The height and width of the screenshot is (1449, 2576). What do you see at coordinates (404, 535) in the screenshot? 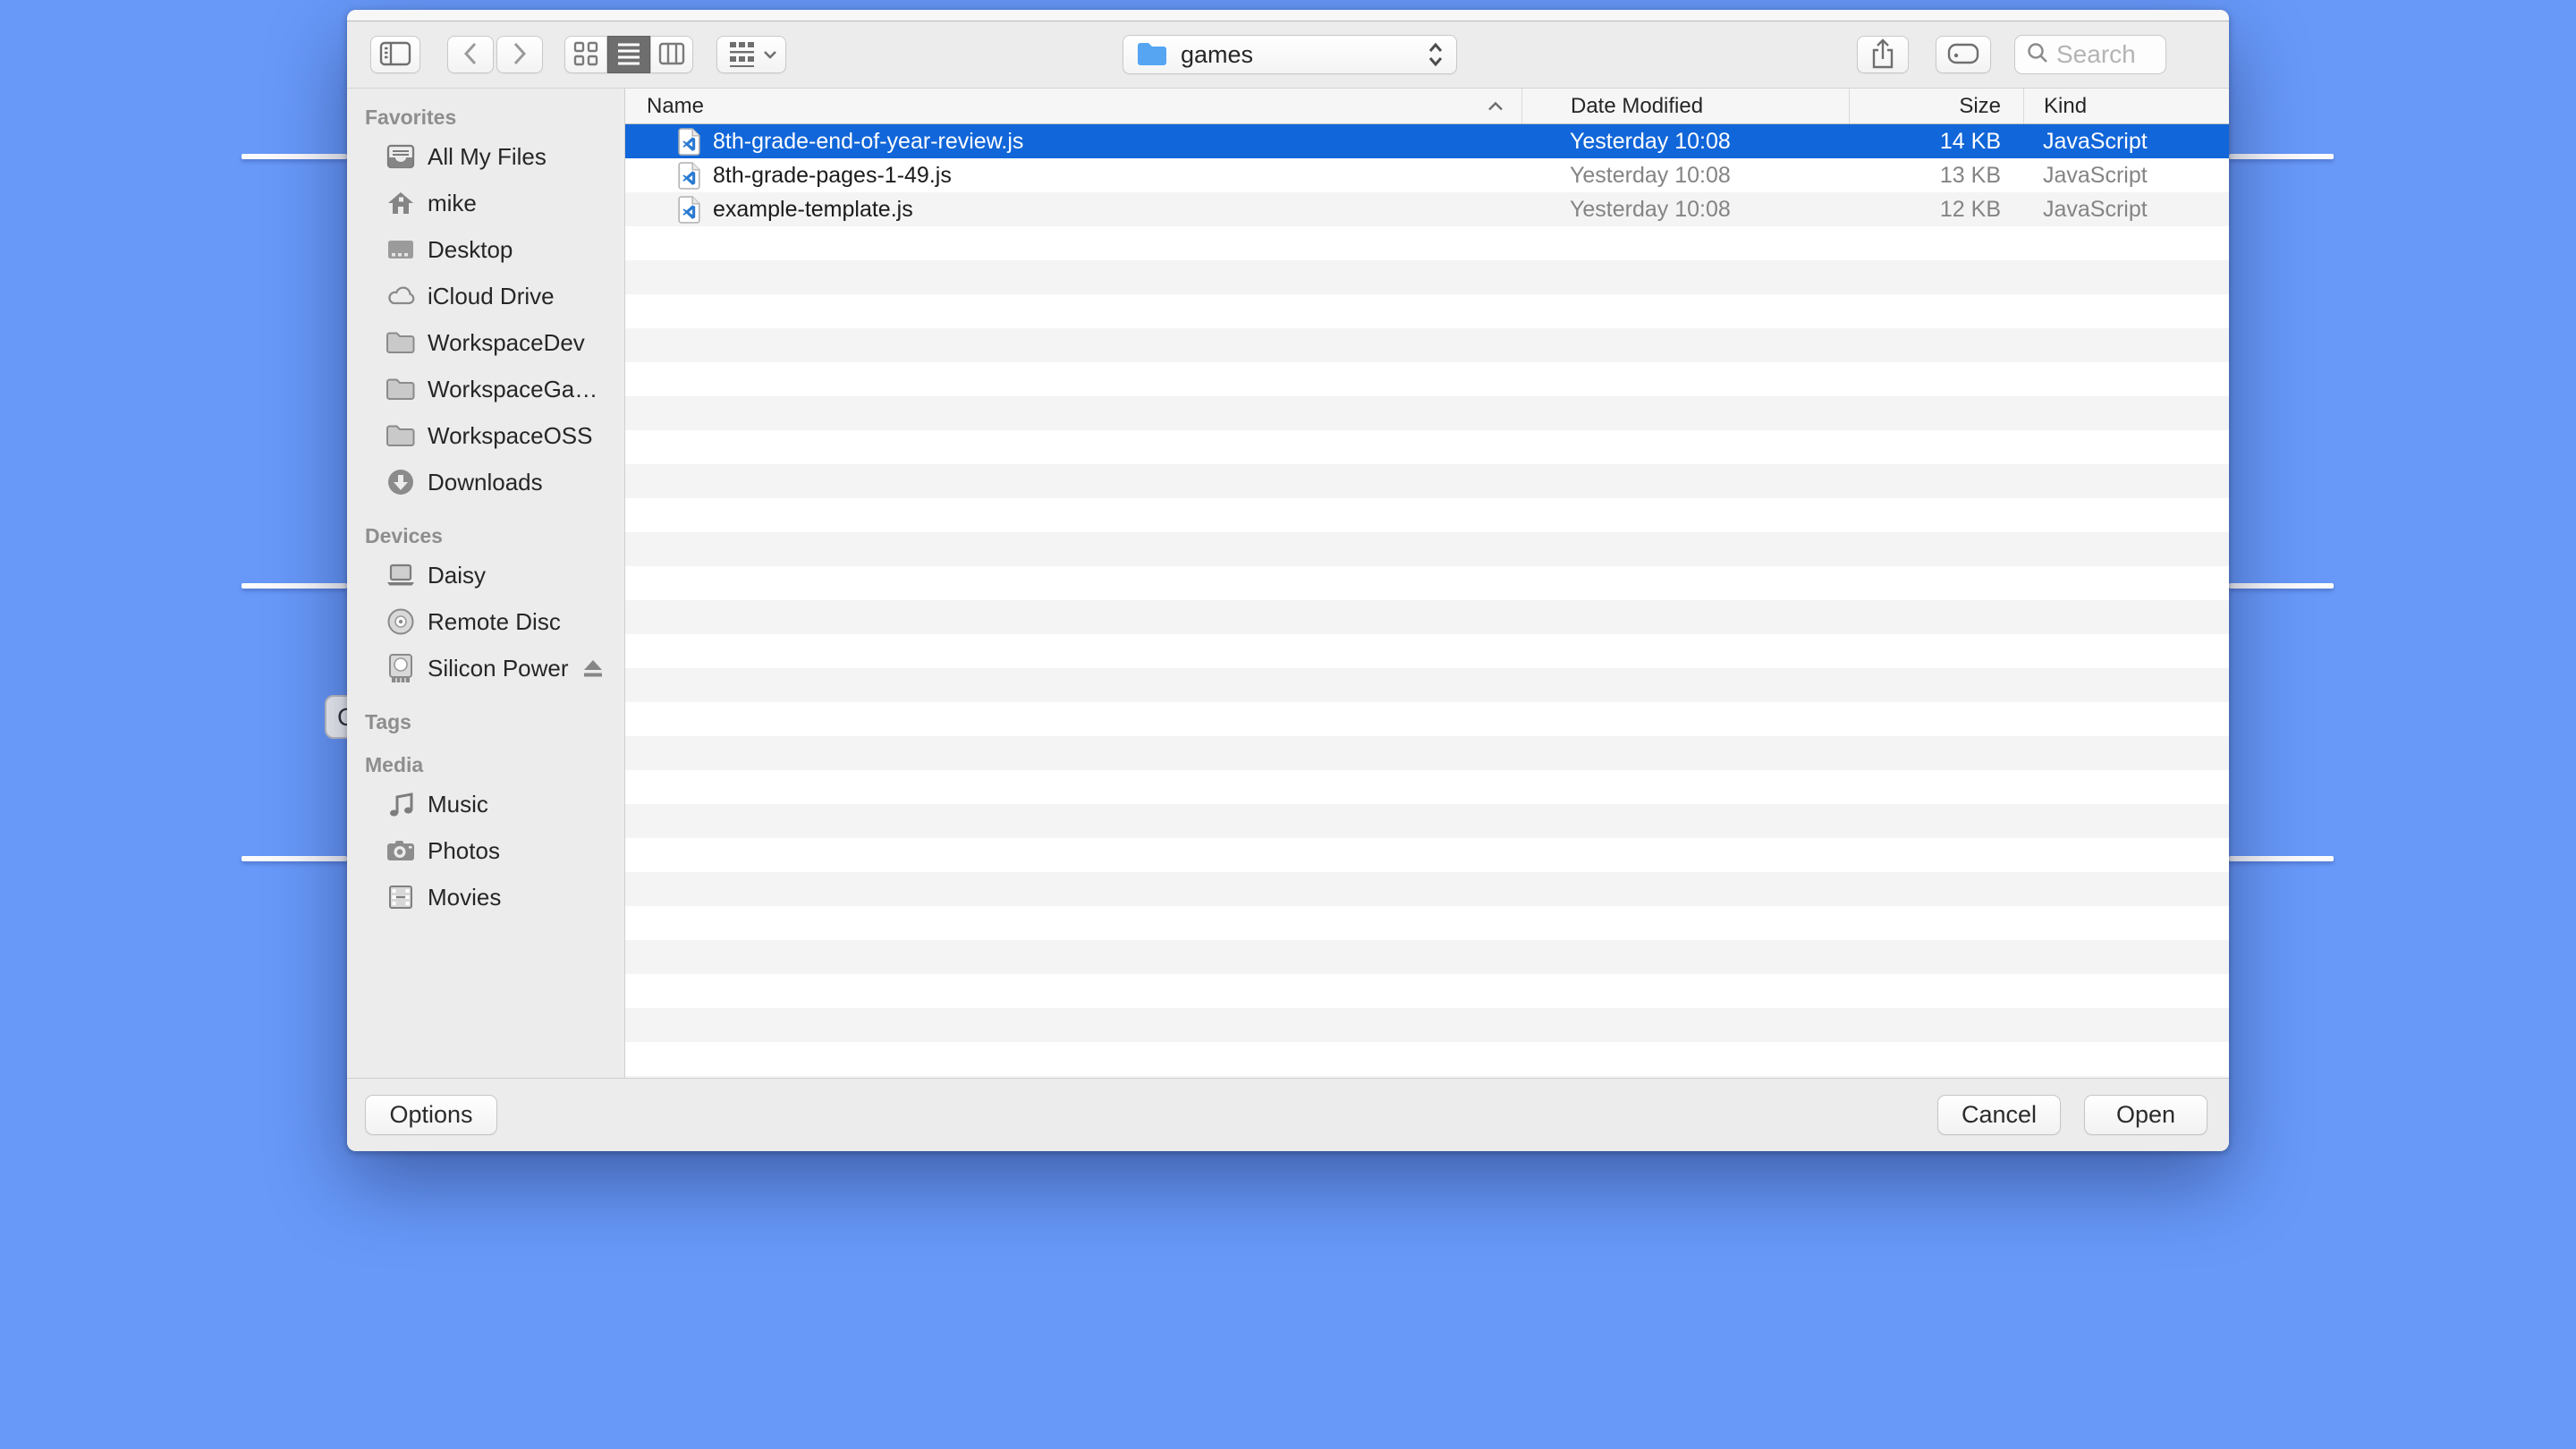
I see `sidebar-section-devices: Devices` at bounding box center [404, 535].